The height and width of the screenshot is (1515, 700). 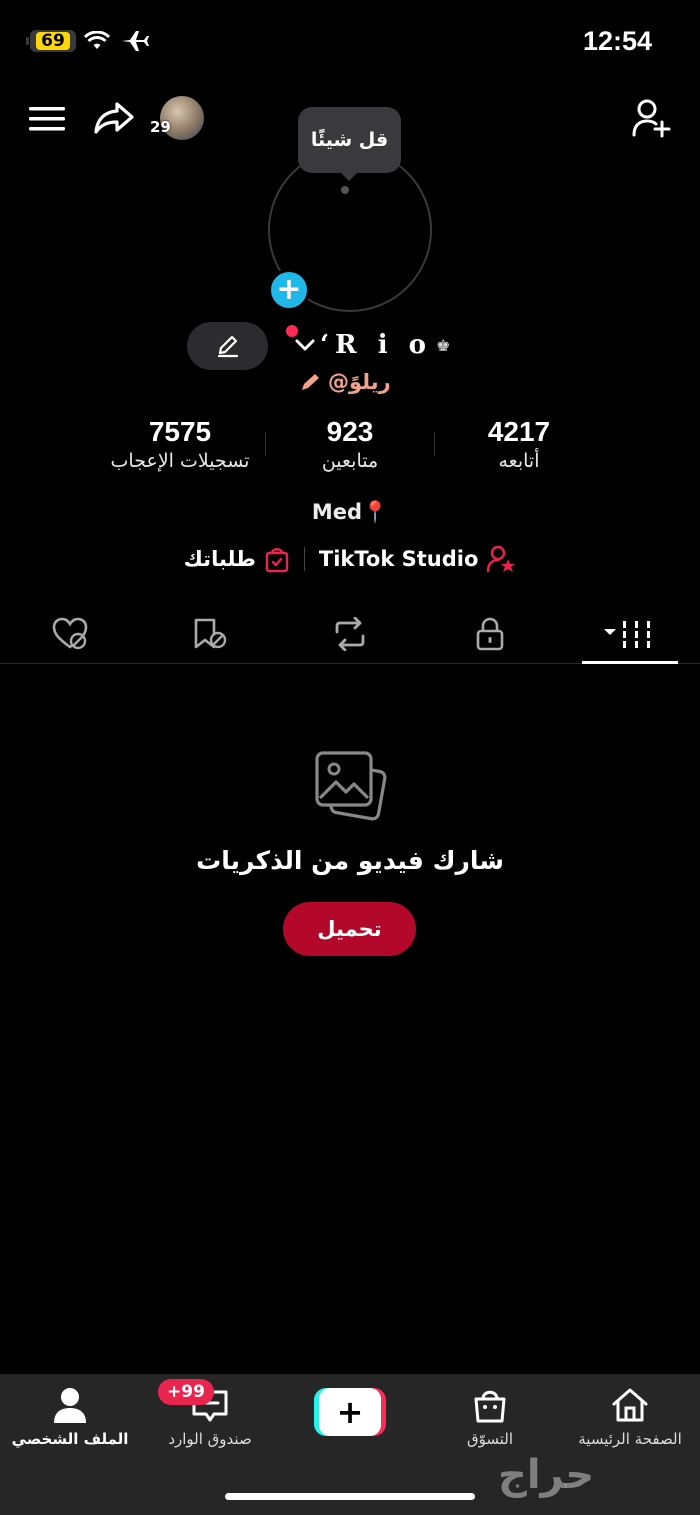 What do you see at coordinates (345, 190) in the screenshot?
I see `bubble-dot` at bounding box center [345, 190].